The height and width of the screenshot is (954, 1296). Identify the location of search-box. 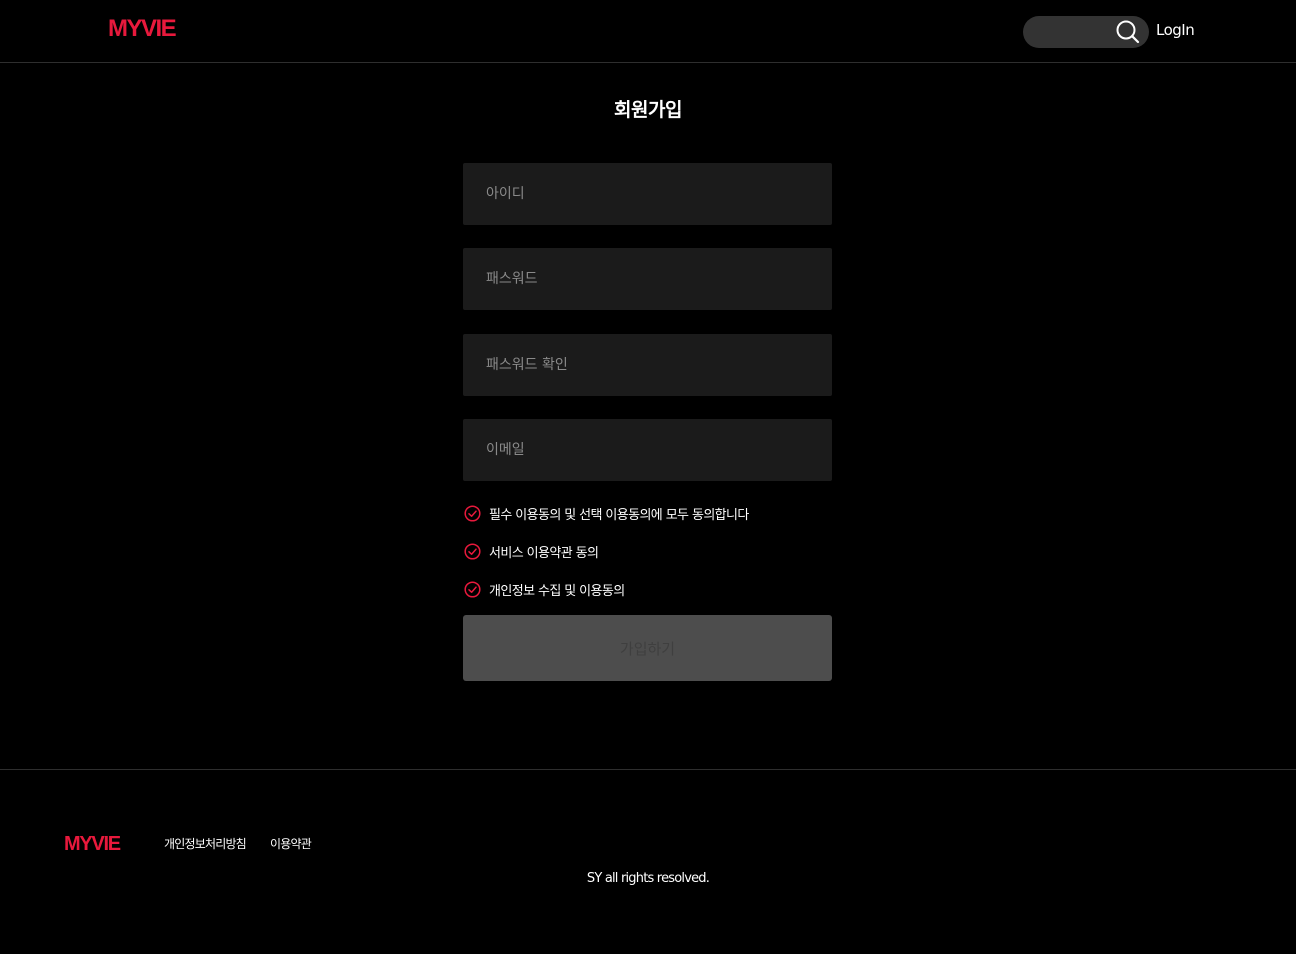
(1086, 32).